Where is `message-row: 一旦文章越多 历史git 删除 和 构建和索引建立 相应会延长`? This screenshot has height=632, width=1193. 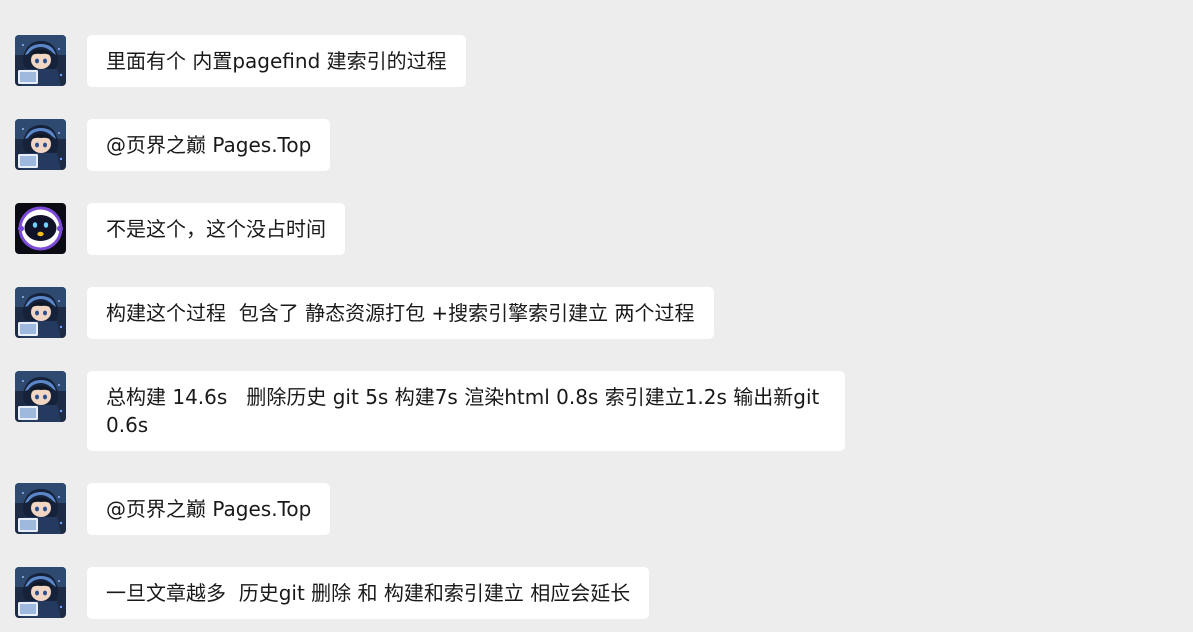 message-row: 一旦文章越多 历史git 删除 和 构建和索引建立 相应会延长 is located at coordinates (332, 593).